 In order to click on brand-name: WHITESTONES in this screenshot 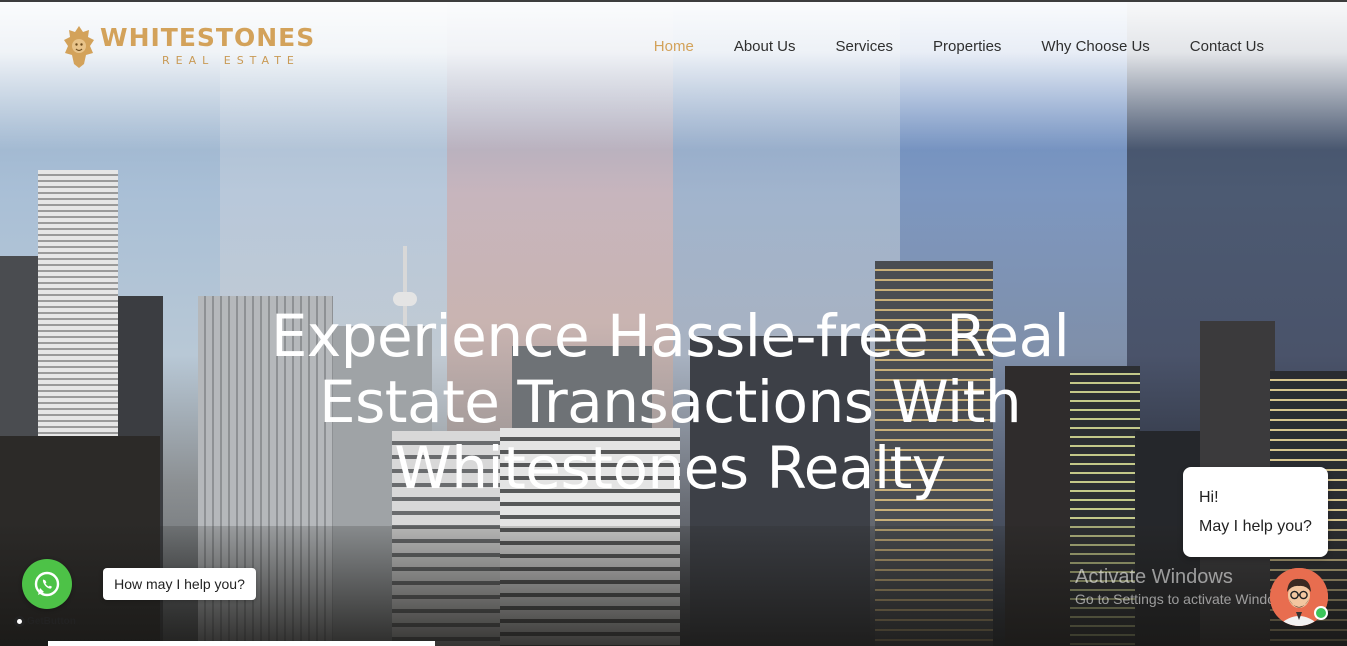, I will do `click(208, 37)`.